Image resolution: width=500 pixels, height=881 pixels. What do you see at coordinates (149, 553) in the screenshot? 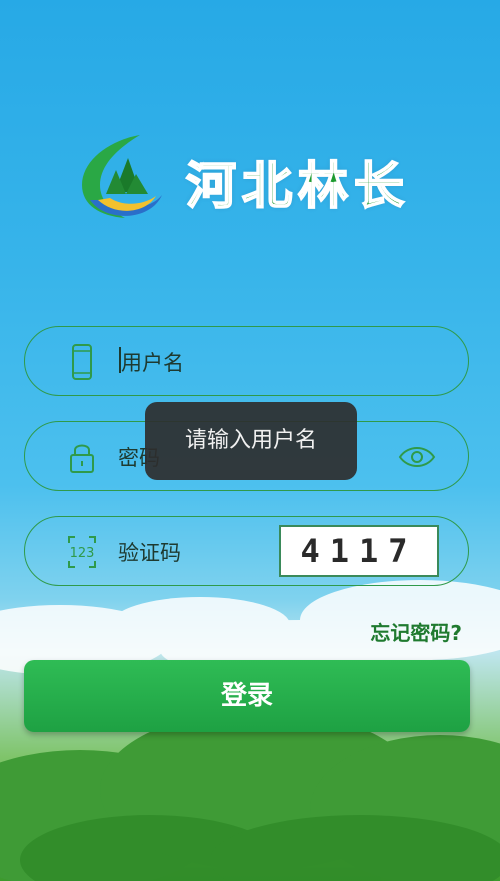
I see `captcha-label: 验证码` at bounding box center [149, 553].